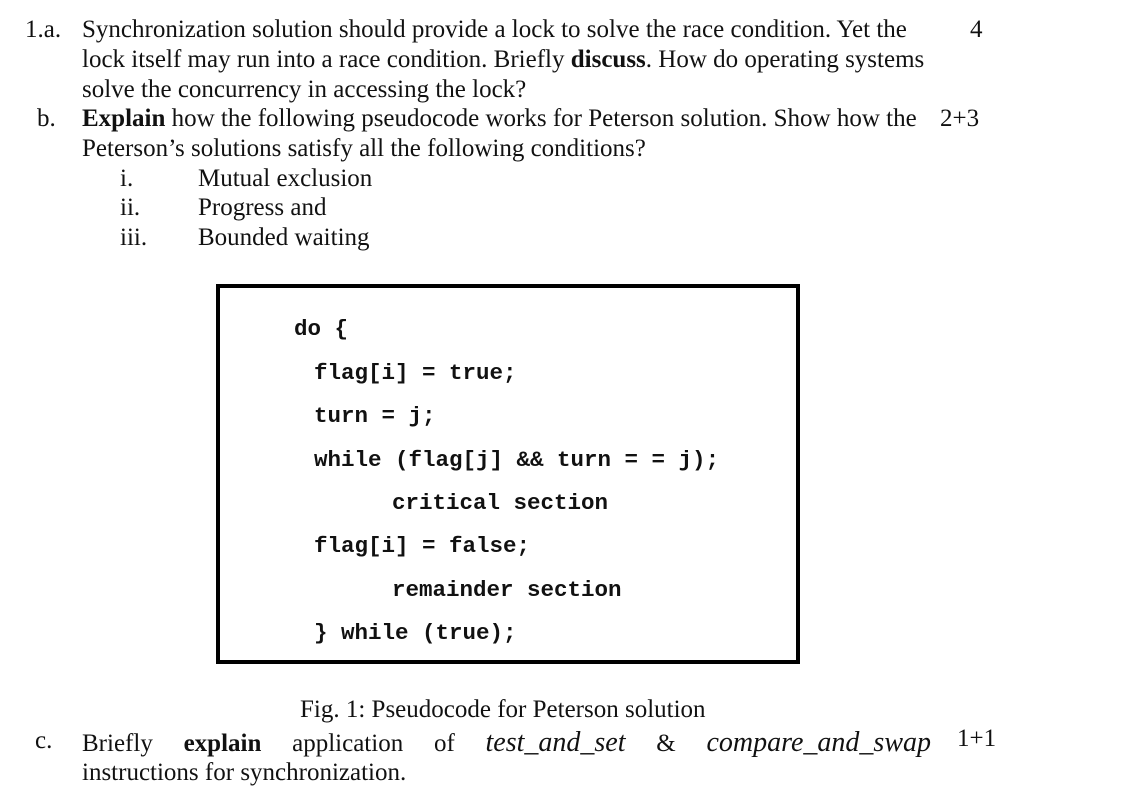 The image size is (1126, 804). I want to click on code-line: flag[i] = true;, so click(415, 373).